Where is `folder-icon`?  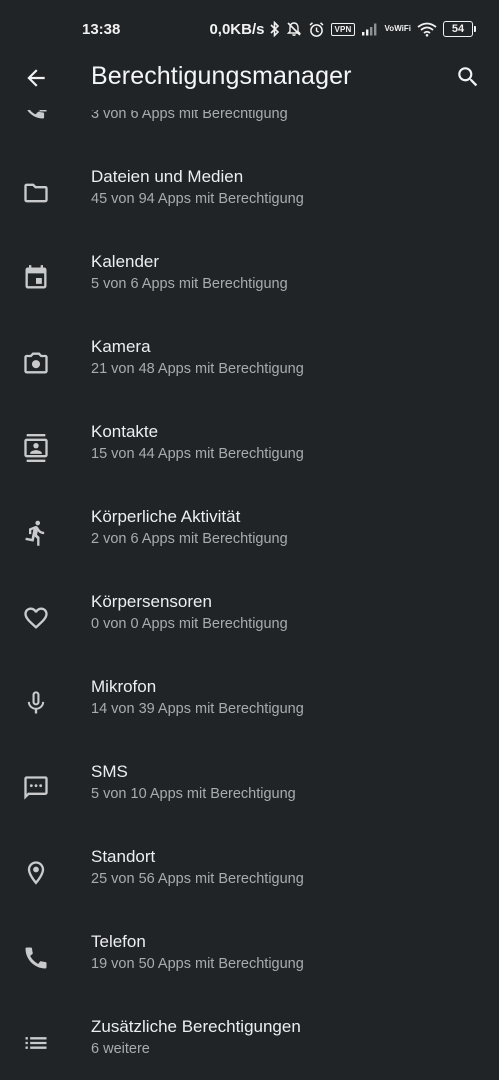
folder-icon is located at coordinates (36, 193).